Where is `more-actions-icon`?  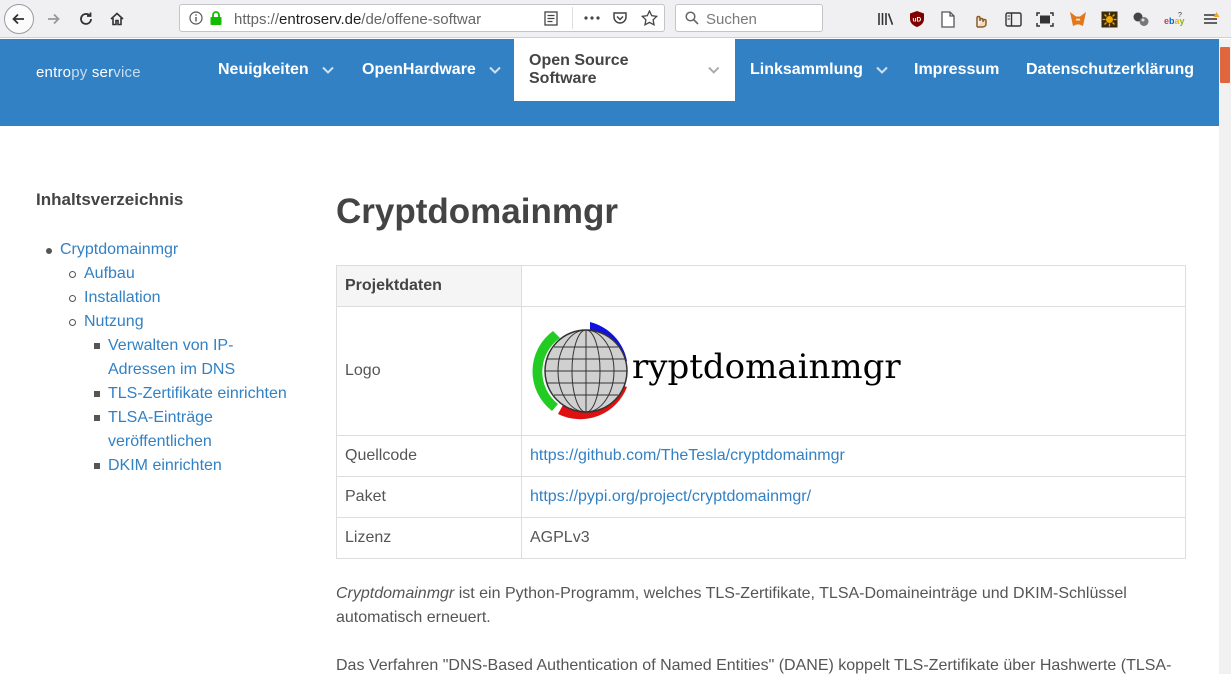
more-actions-icon is located at coordinates (592, 18).